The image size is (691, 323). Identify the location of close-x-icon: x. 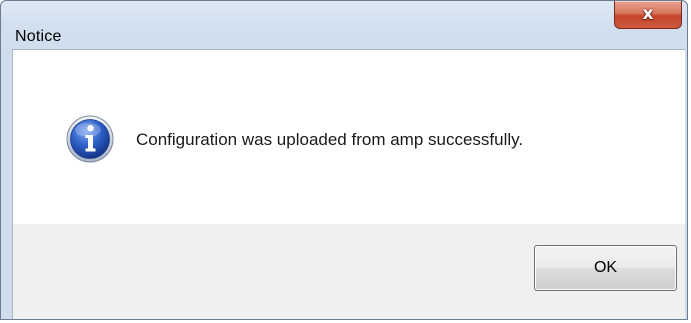
(648, 14).